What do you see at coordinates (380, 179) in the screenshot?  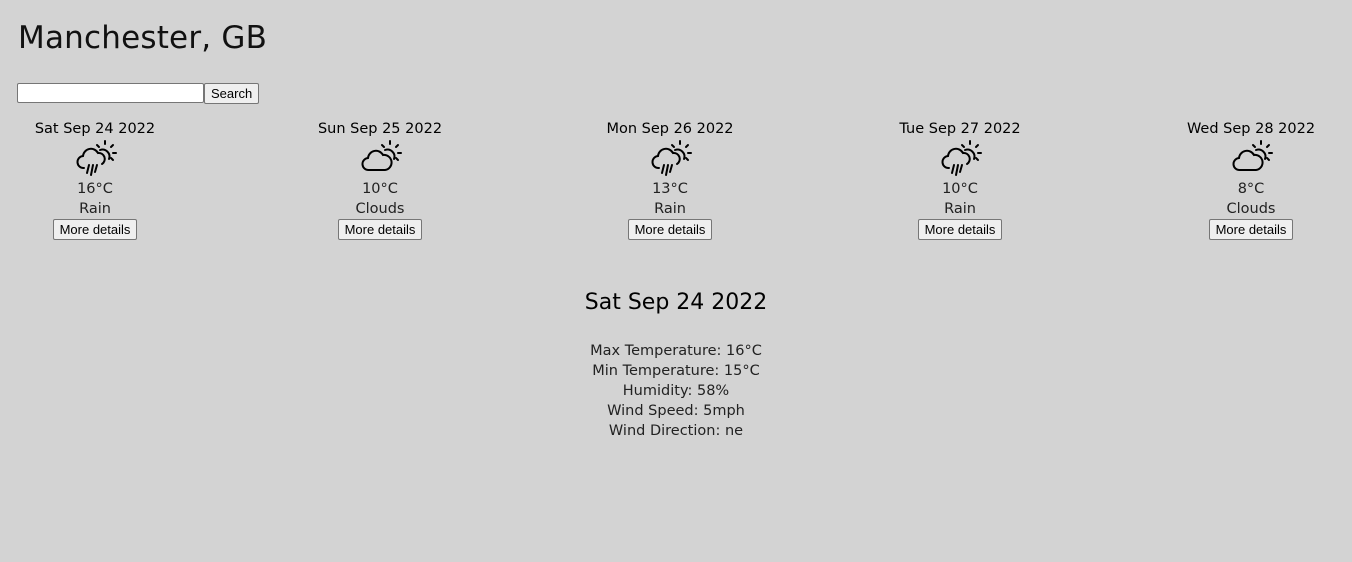 I see `forecast-day: Sun Sep 25 2022 10°C Clouds More details` at bounding box center [380, 179].